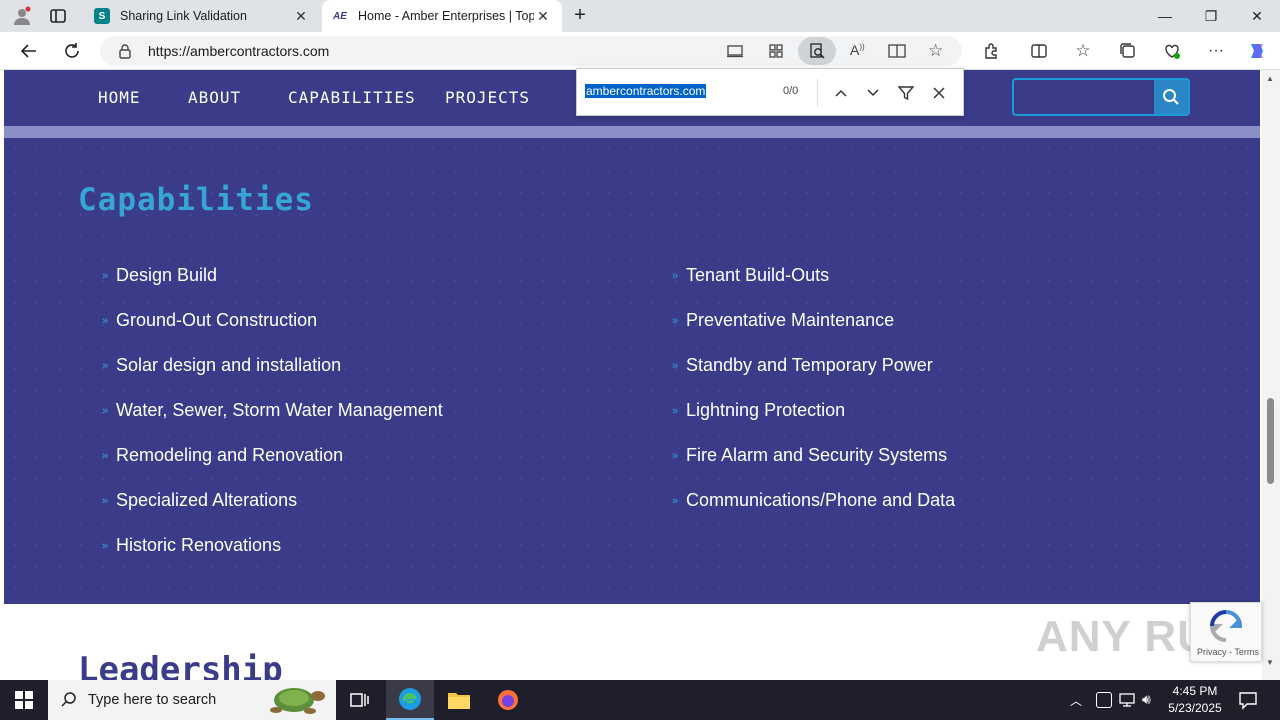  I want to click on device-icon, so click(735, 53).